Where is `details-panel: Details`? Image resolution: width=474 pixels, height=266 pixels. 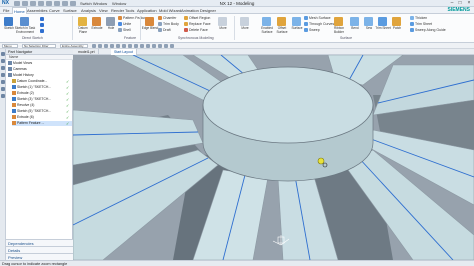
details-panel: Details is located at coordinates (39, 249).